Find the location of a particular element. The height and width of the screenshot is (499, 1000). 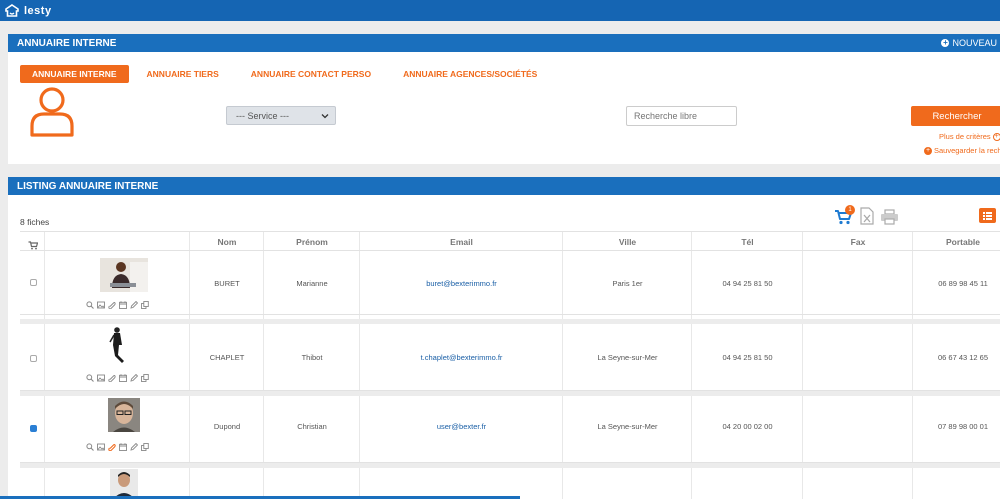

row-checkbox-checked is located at coordinates (33, 428).